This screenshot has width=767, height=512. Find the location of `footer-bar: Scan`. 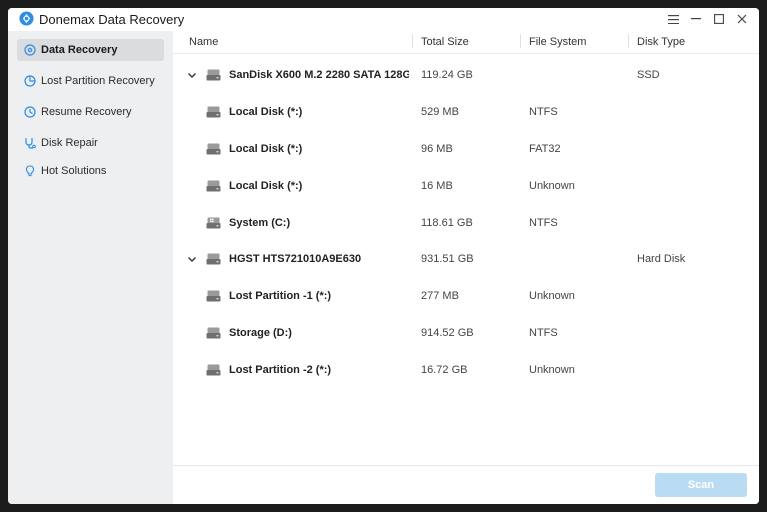

footer-bar: Scan is located at coordinates (466, 484).